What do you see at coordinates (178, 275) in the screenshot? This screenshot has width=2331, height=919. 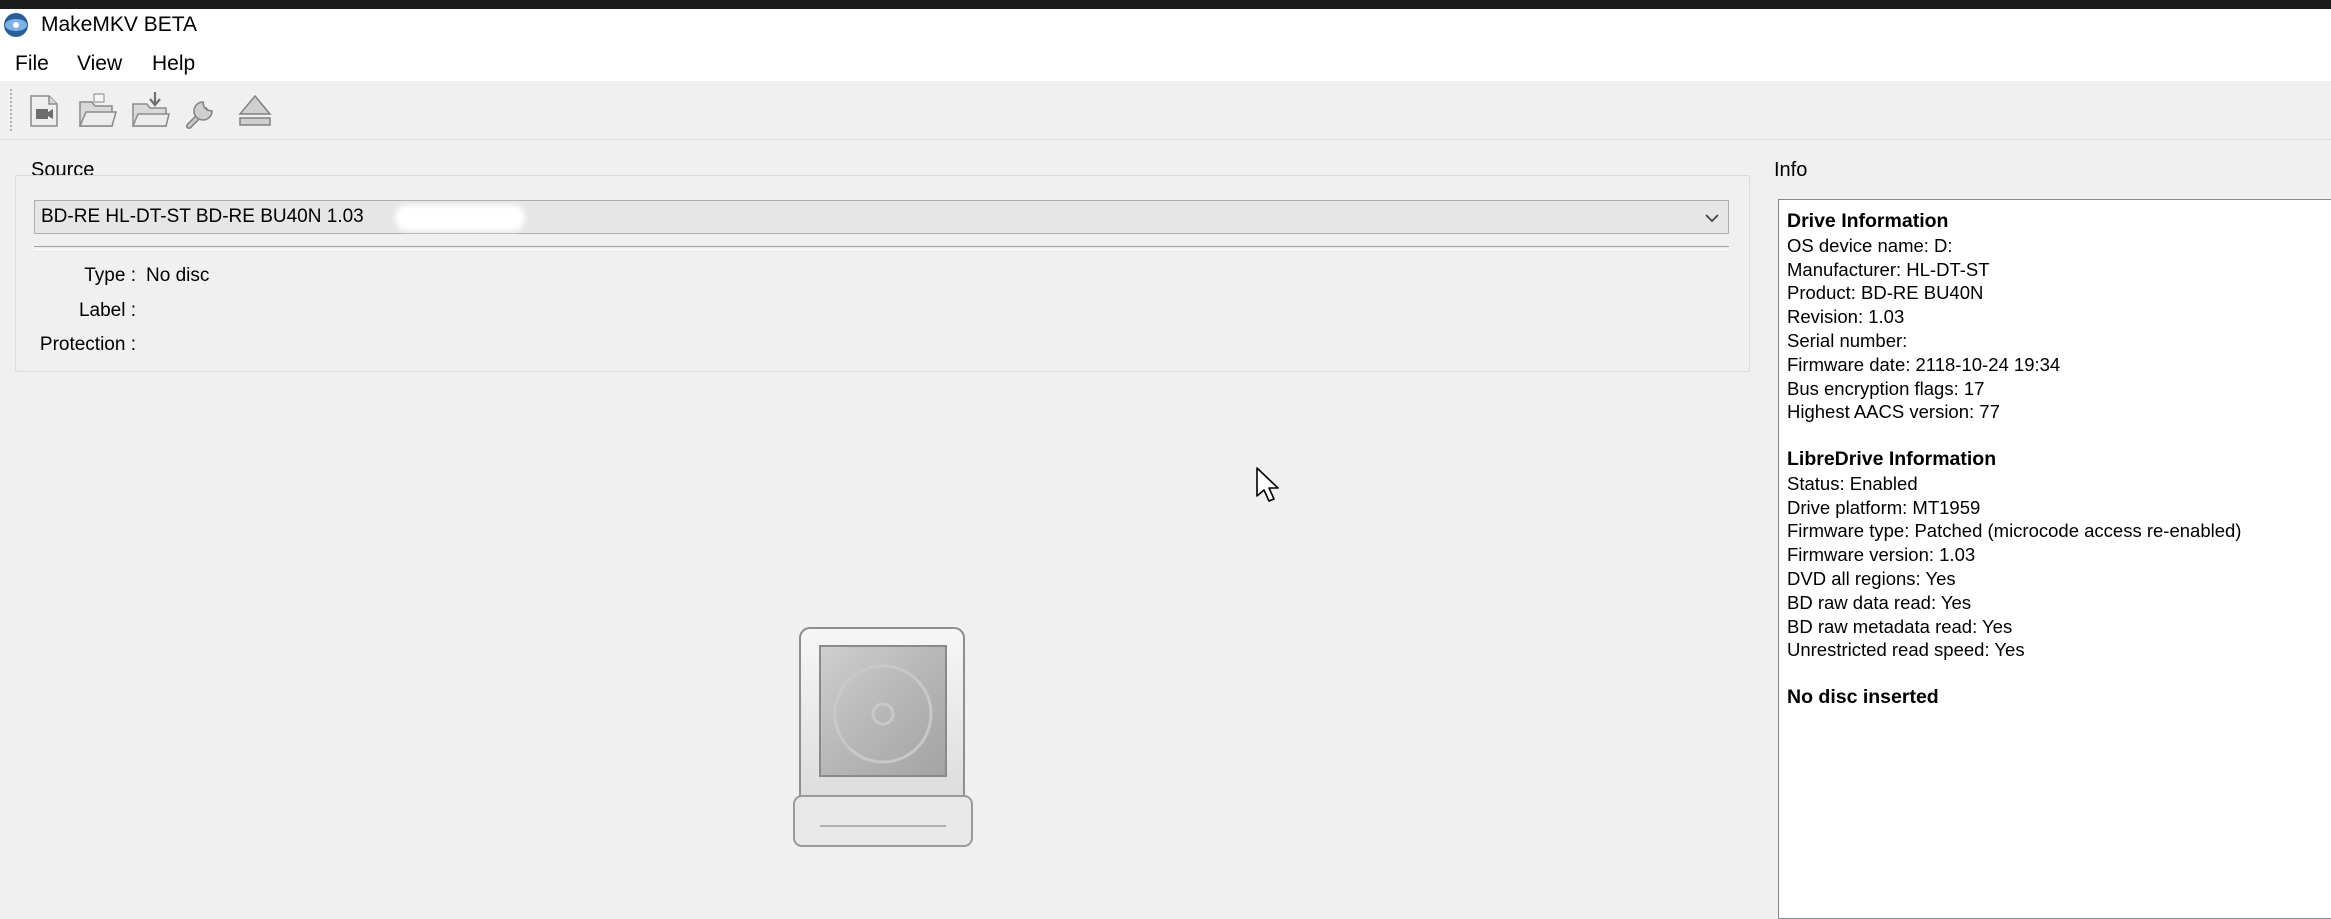 I see `type-value: No disc` at bounding box center [178, 275].